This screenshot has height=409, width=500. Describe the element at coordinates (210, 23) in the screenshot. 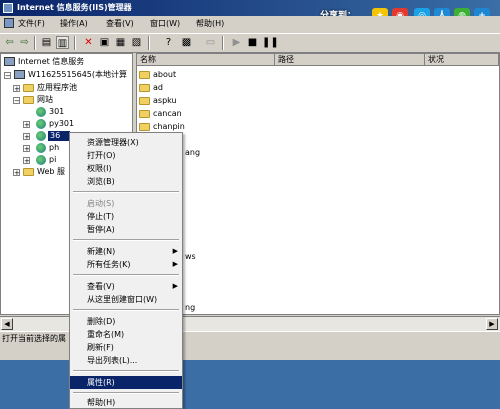

I see `menu-help: 帮助(H)` at that location.